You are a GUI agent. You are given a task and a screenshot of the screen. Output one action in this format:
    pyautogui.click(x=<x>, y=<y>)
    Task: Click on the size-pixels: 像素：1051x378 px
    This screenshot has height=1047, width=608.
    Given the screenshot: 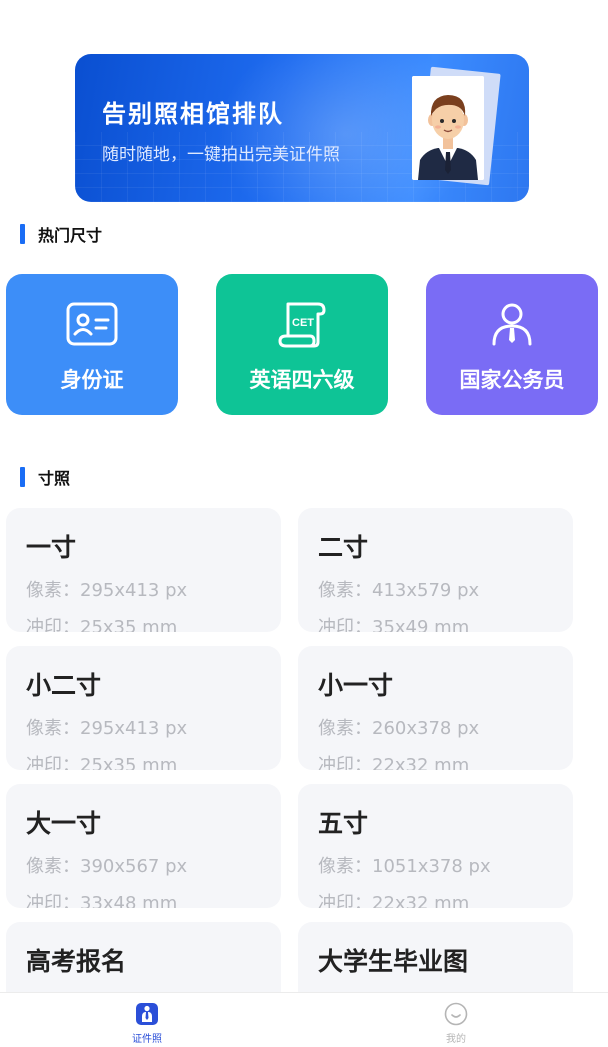 What is the action you would take?
    pyautogui.click(x=404, y=866)
    